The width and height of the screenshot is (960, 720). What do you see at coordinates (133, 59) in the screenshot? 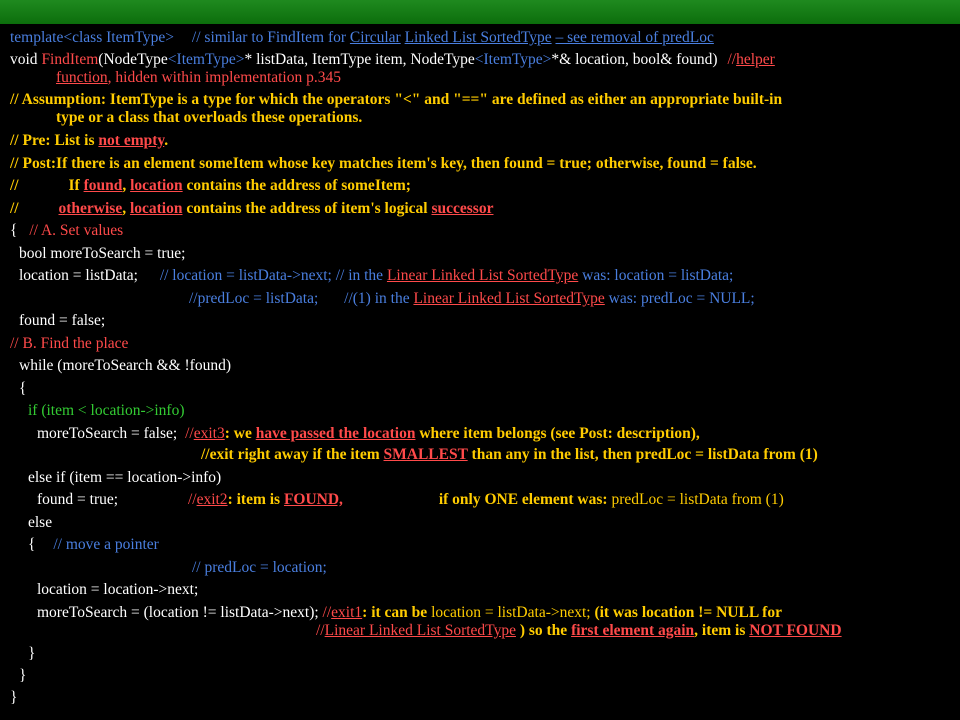
I see `param-text: (NodeType` at bounding box center [133, 59].